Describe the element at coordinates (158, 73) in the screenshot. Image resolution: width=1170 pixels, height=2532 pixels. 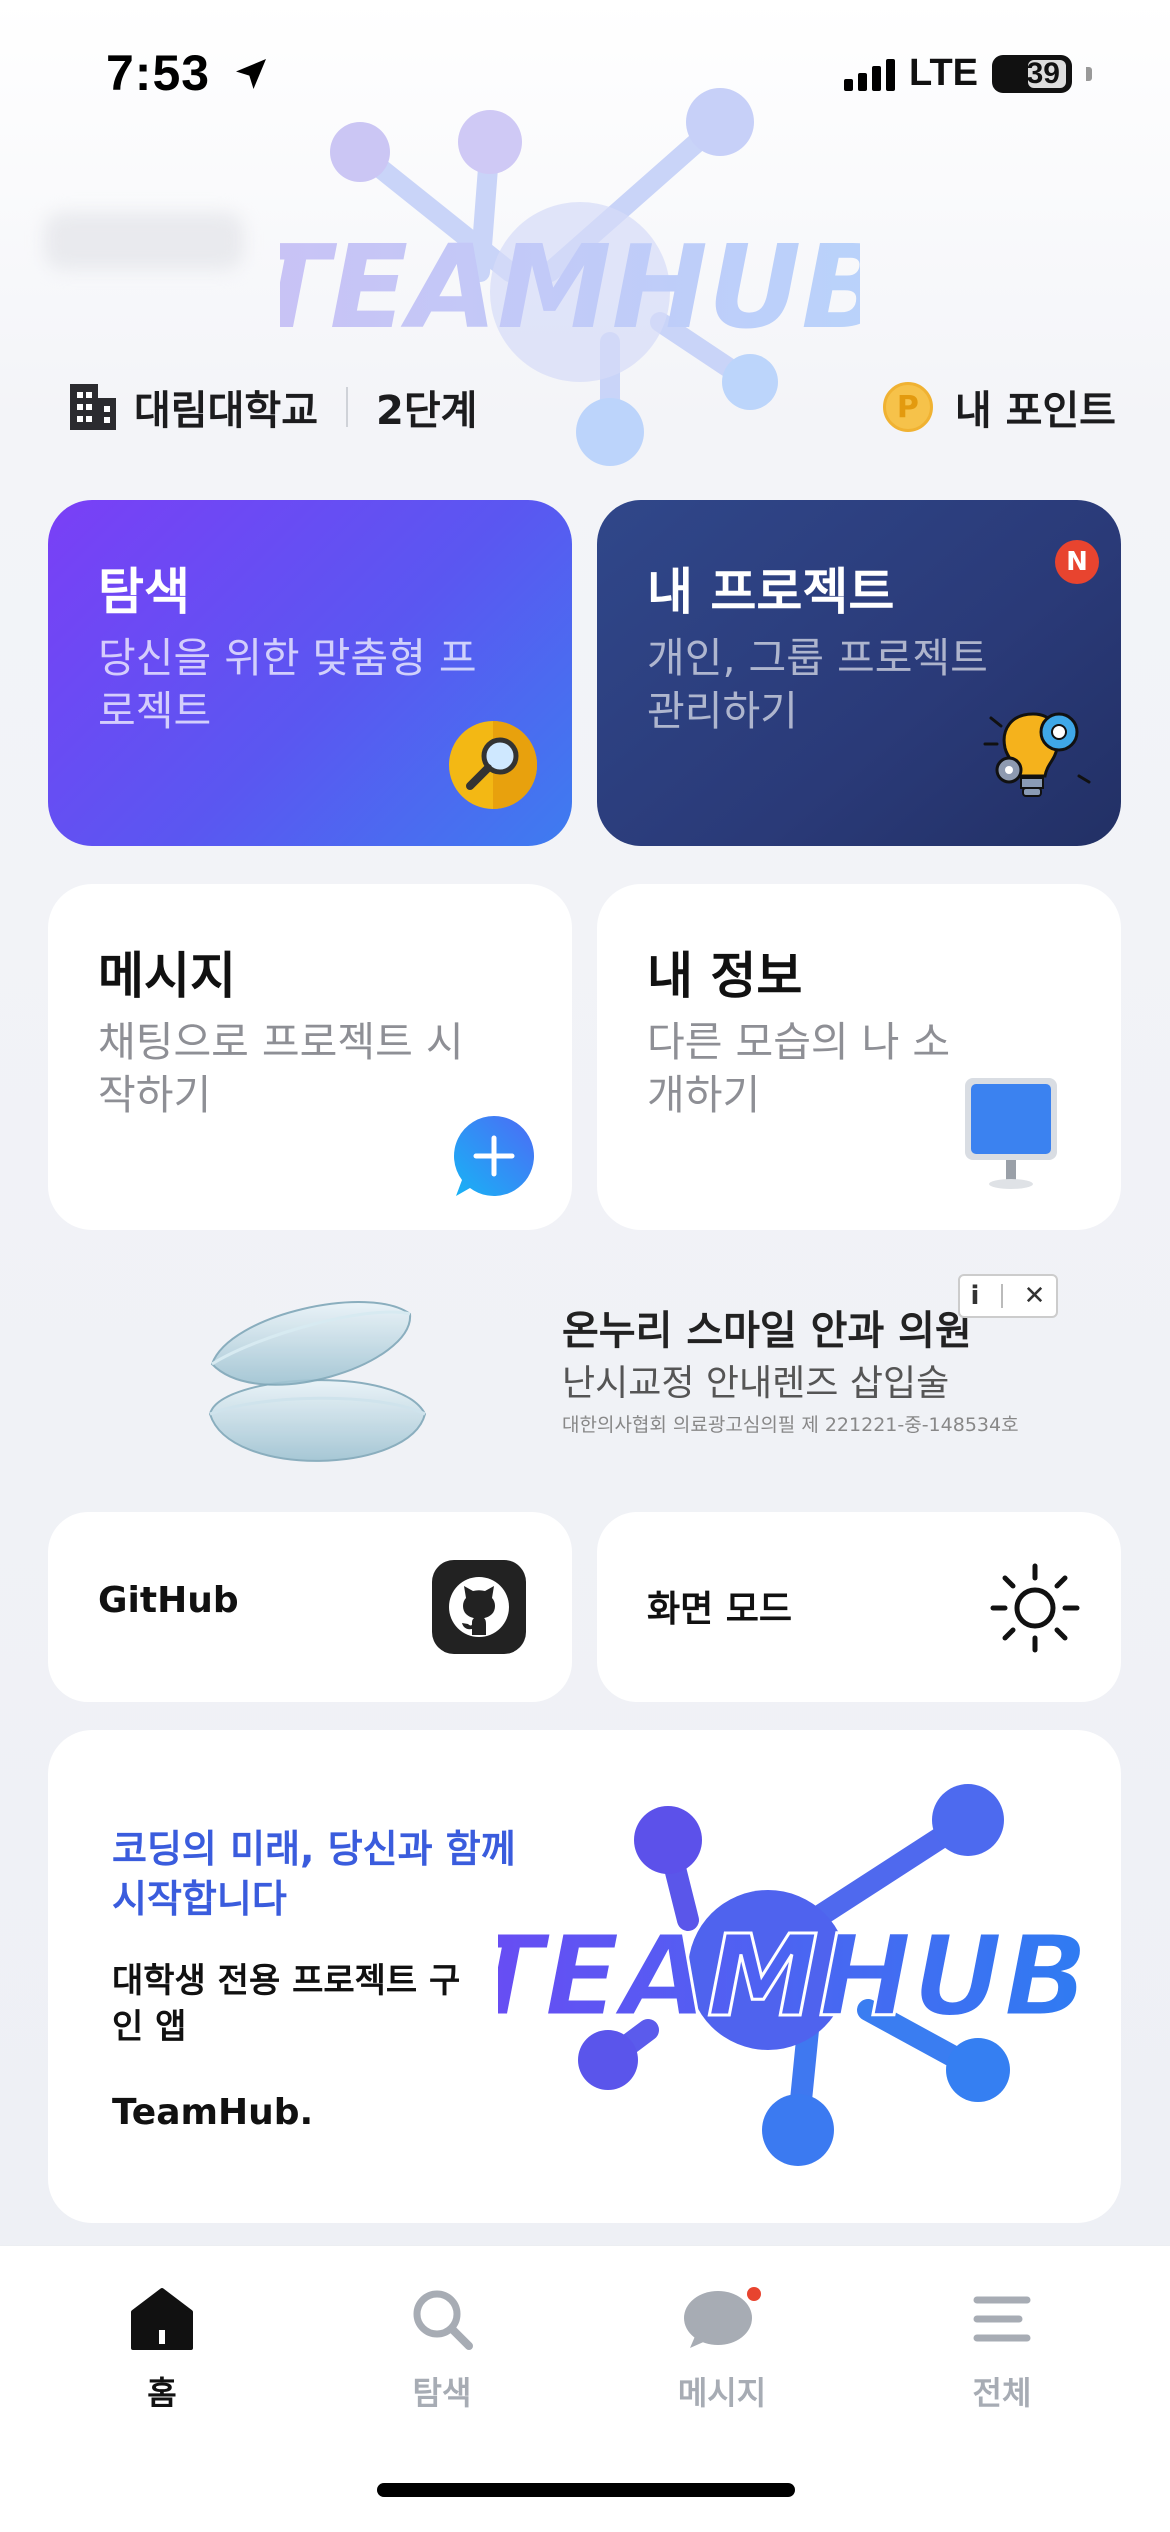
I see `clock: 7:53` at that location.